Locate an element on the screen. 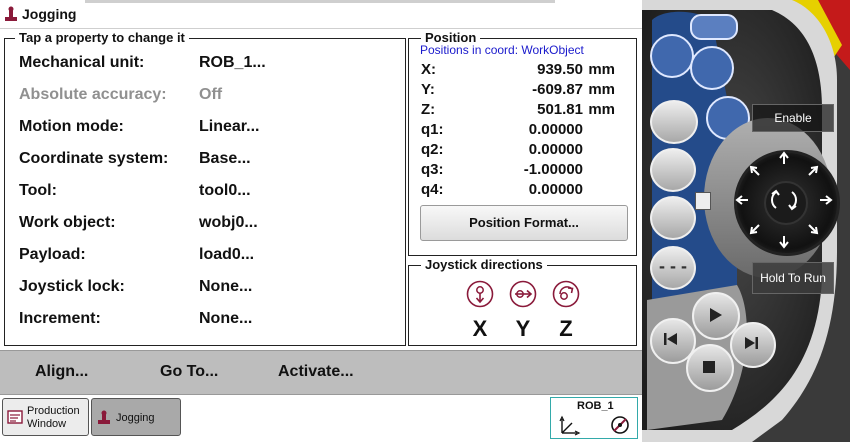  position-label: q3: is located at coordinates (432, 169).